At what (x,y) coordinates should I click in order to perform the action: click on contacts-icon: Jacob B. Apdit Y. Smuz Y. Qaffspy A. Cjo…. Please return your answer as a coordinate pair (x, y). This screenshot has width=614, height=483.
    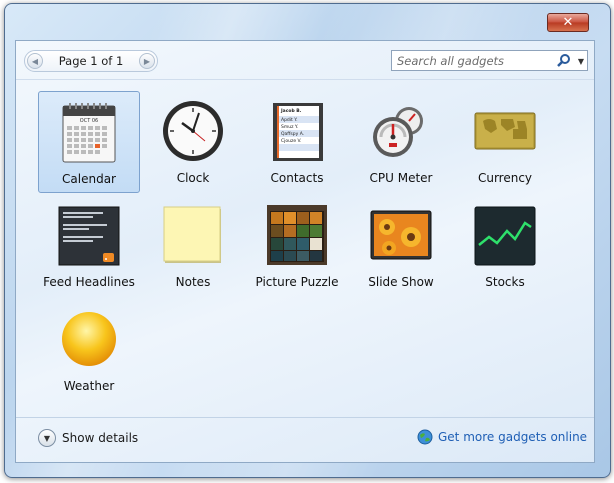
    Looking at the image, I should click on (298, 132).